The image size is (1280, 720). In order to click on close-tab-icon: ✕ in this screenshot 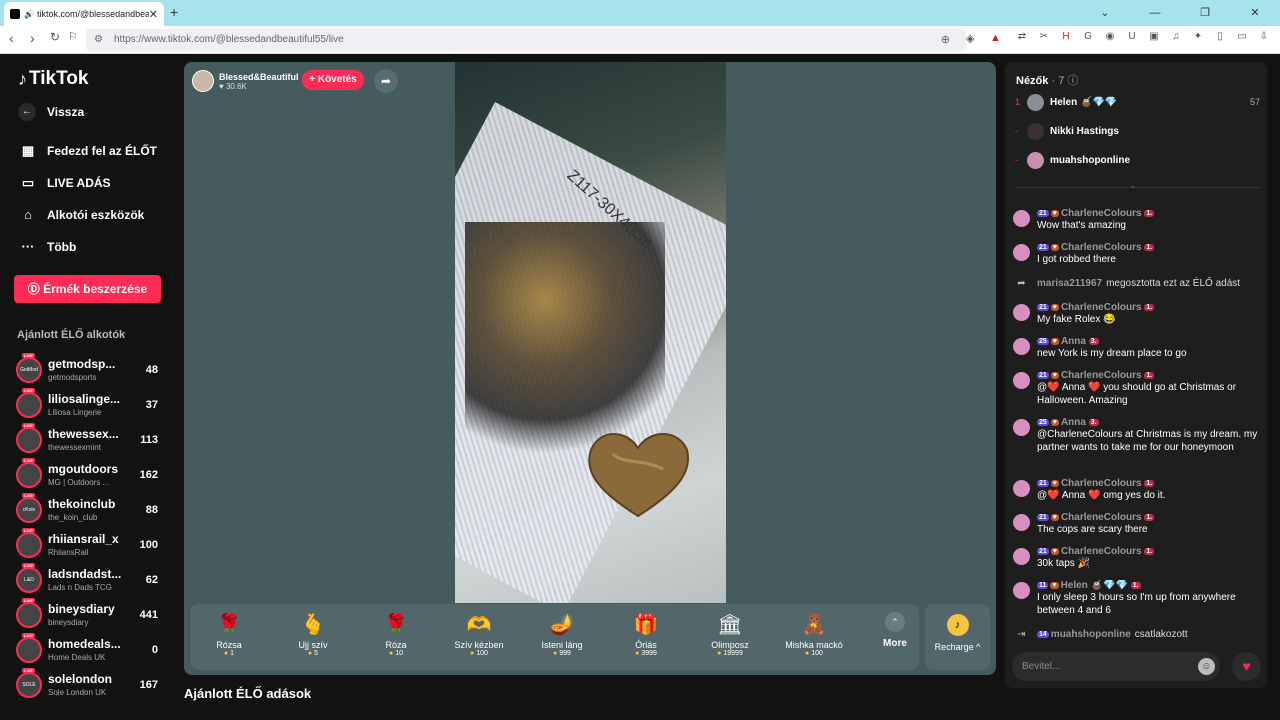, I will do `click(153, 14)`.